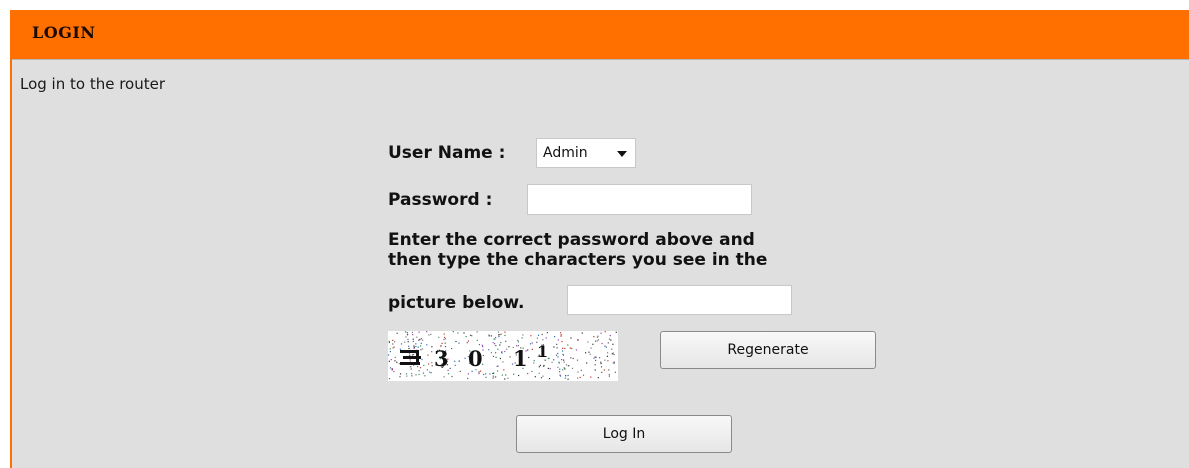 The width and height of the screenshot is (1189, 468). Describe the element at coordinates (440, 200) in the screenshot. I see `password-label: Password :` at that location.